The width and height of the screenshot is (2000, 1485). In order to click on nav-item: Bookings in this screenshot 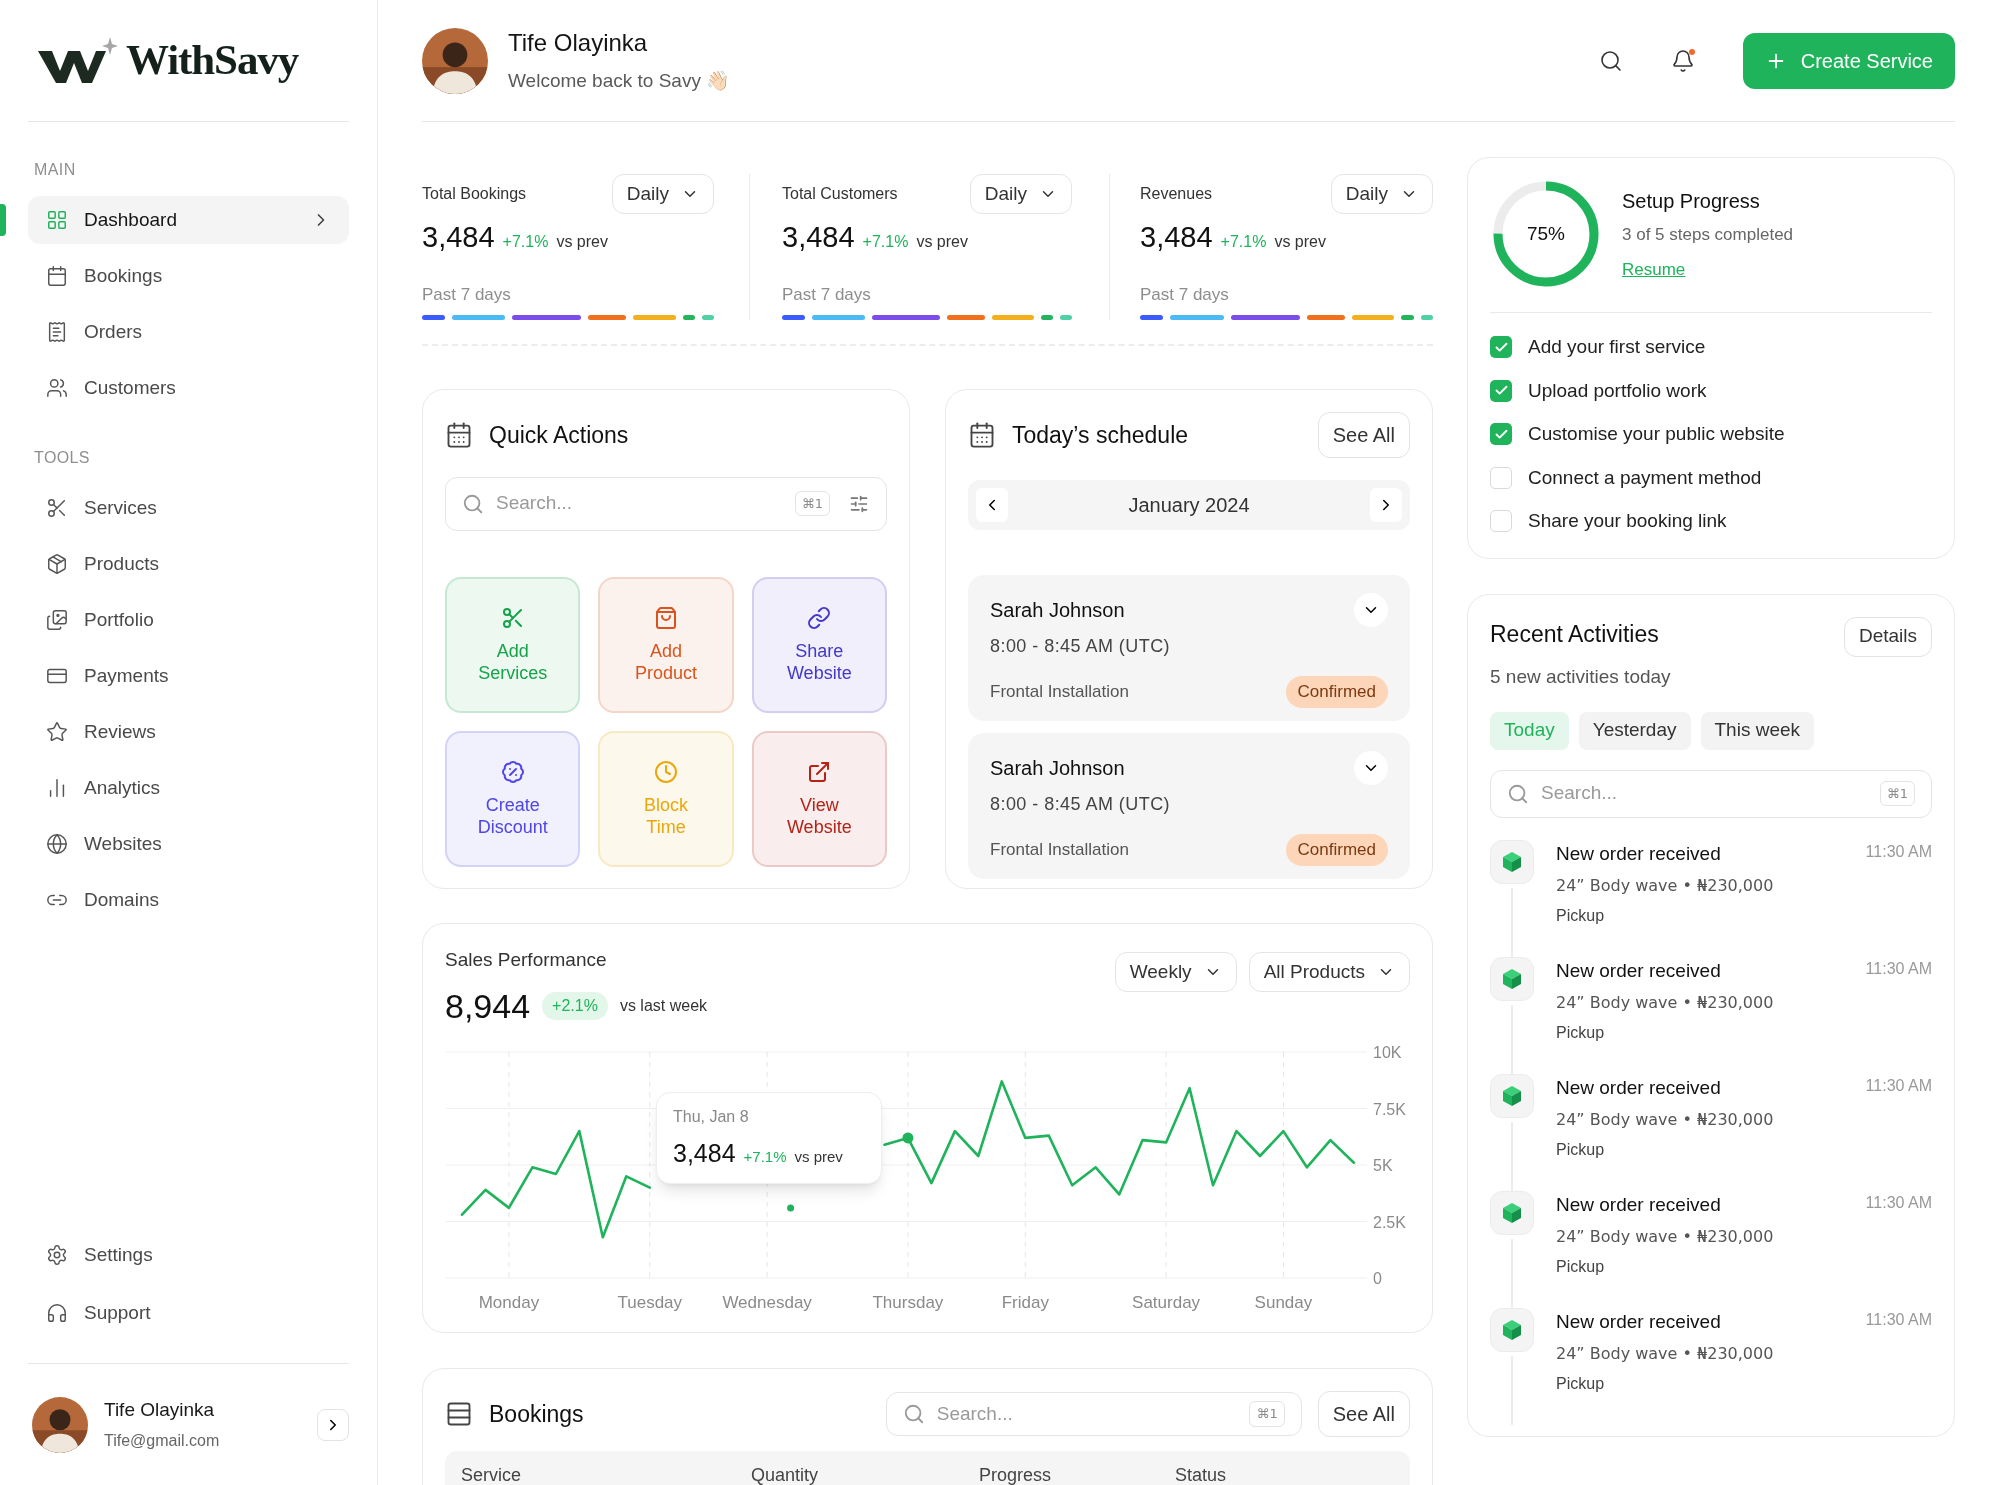, I will do `click(188, 276)`.